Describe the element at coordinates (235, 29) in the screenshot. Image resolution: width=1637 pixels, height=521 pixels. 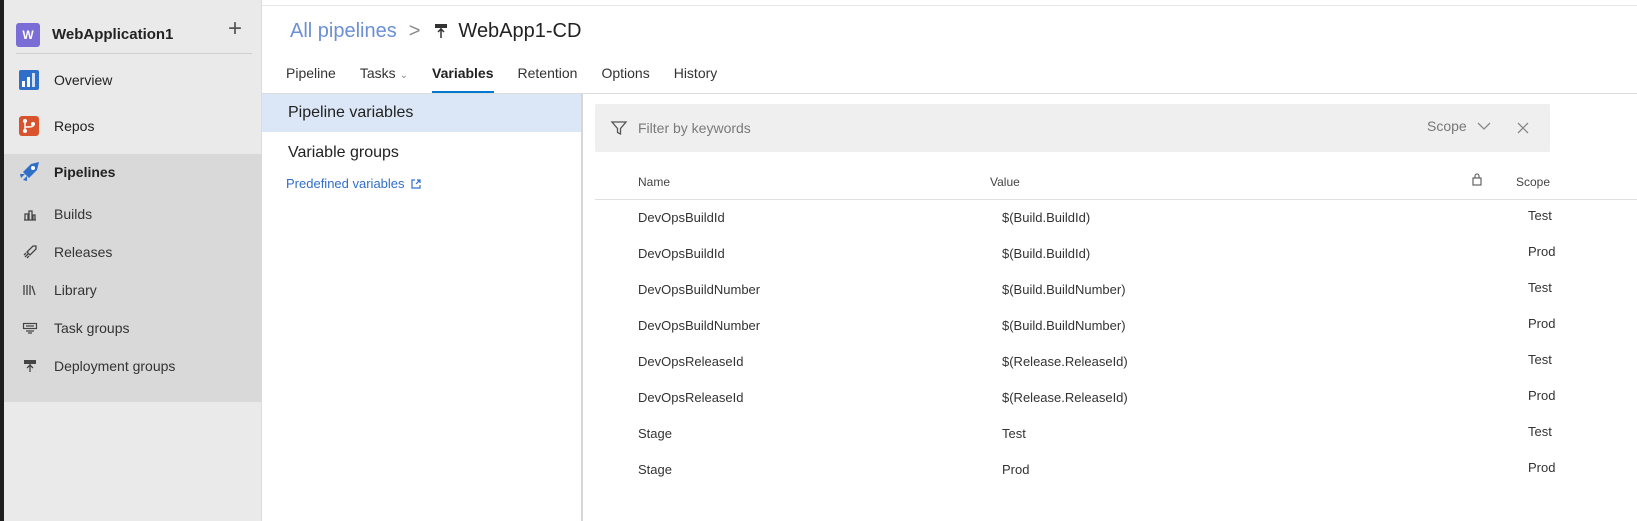
I see `plus-icon: +` at that location.